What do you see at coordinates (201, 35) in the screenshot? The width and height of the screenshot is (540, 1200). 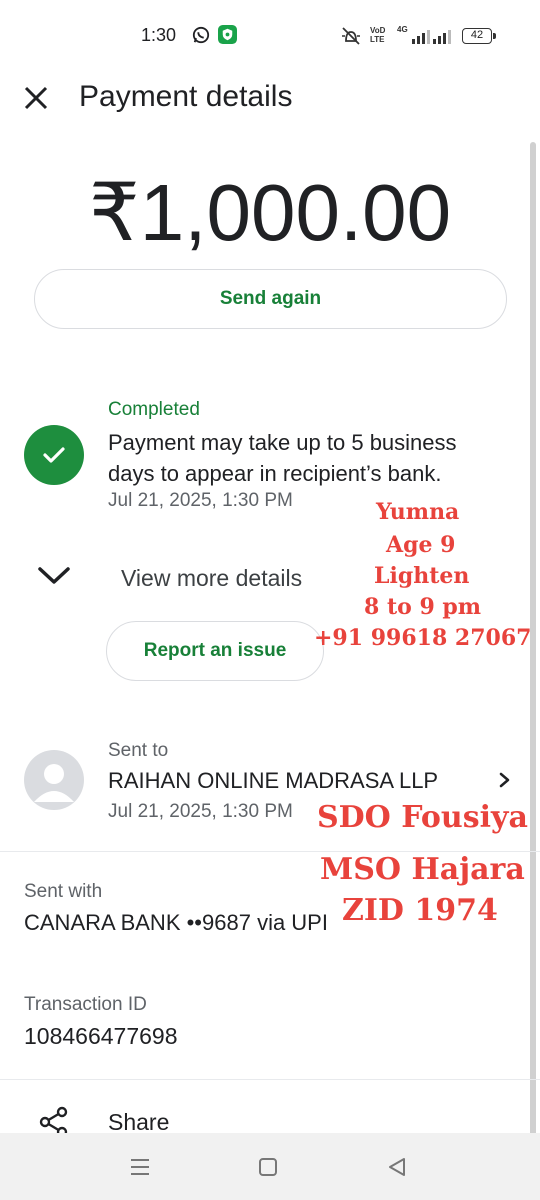 I see `whatsapp-icon` at bounding box center [201, 35].